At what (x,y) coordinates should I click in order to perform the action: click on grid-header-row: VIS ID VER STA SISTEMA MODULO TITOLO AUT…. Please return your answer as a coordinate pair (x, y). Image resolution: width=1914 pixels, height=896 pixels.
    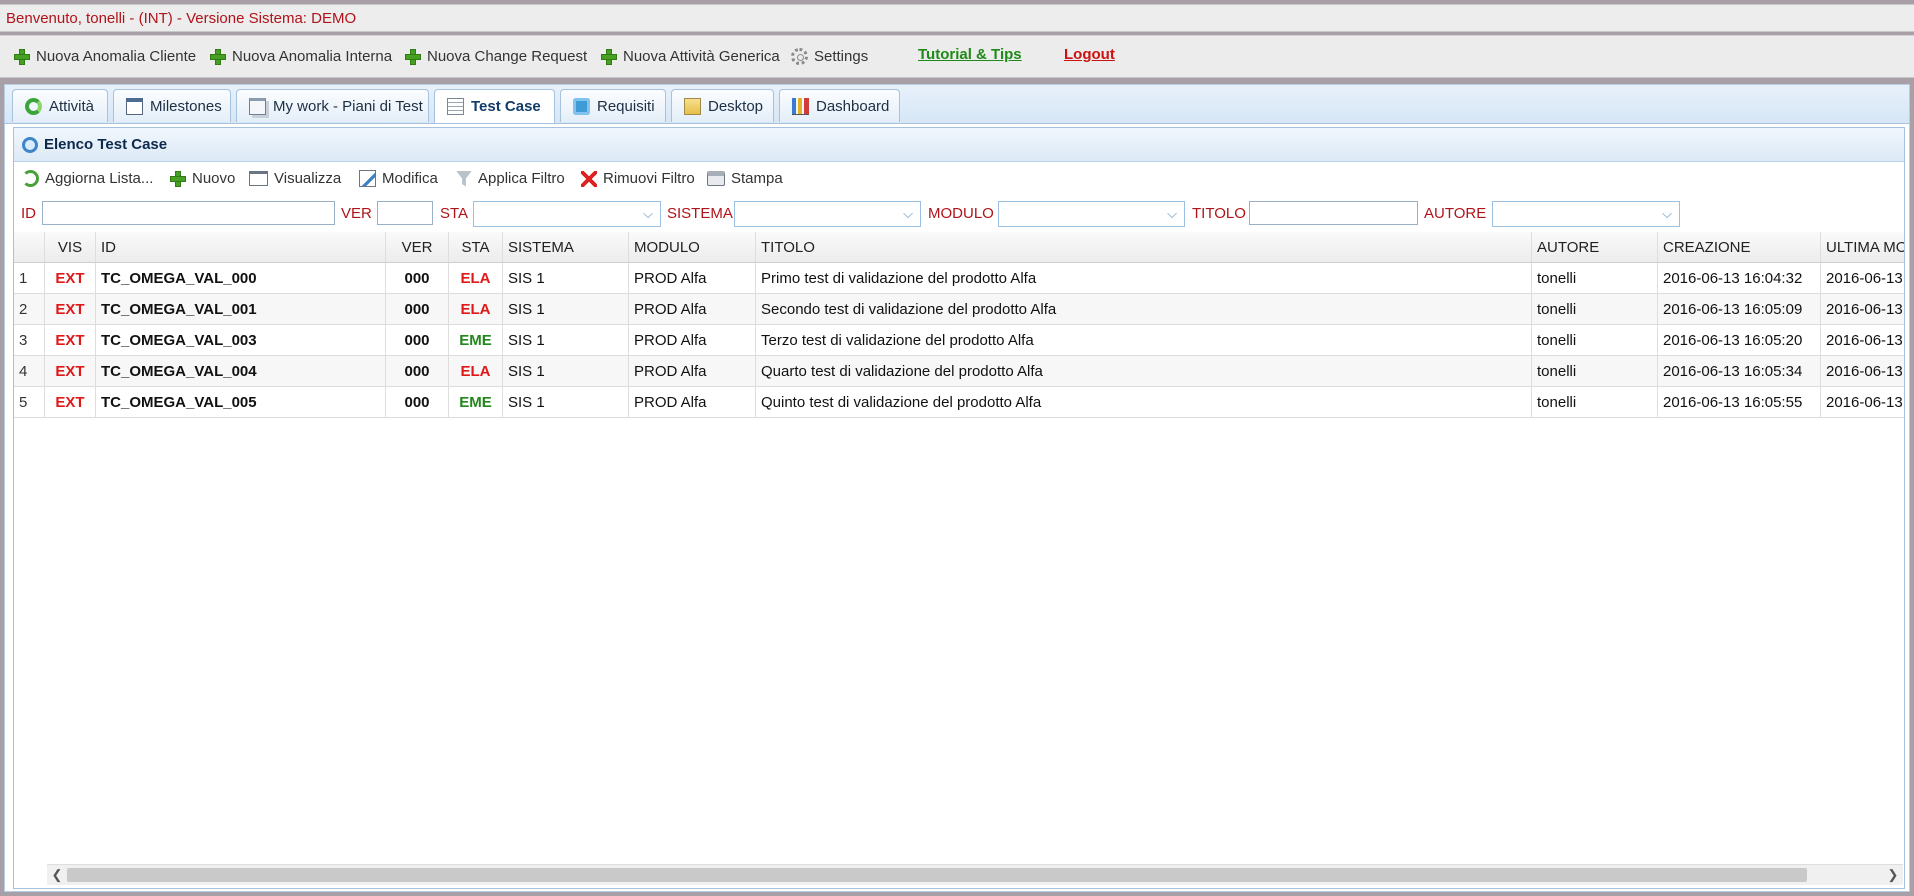
    Looking at the image, I should click on (959, 247).